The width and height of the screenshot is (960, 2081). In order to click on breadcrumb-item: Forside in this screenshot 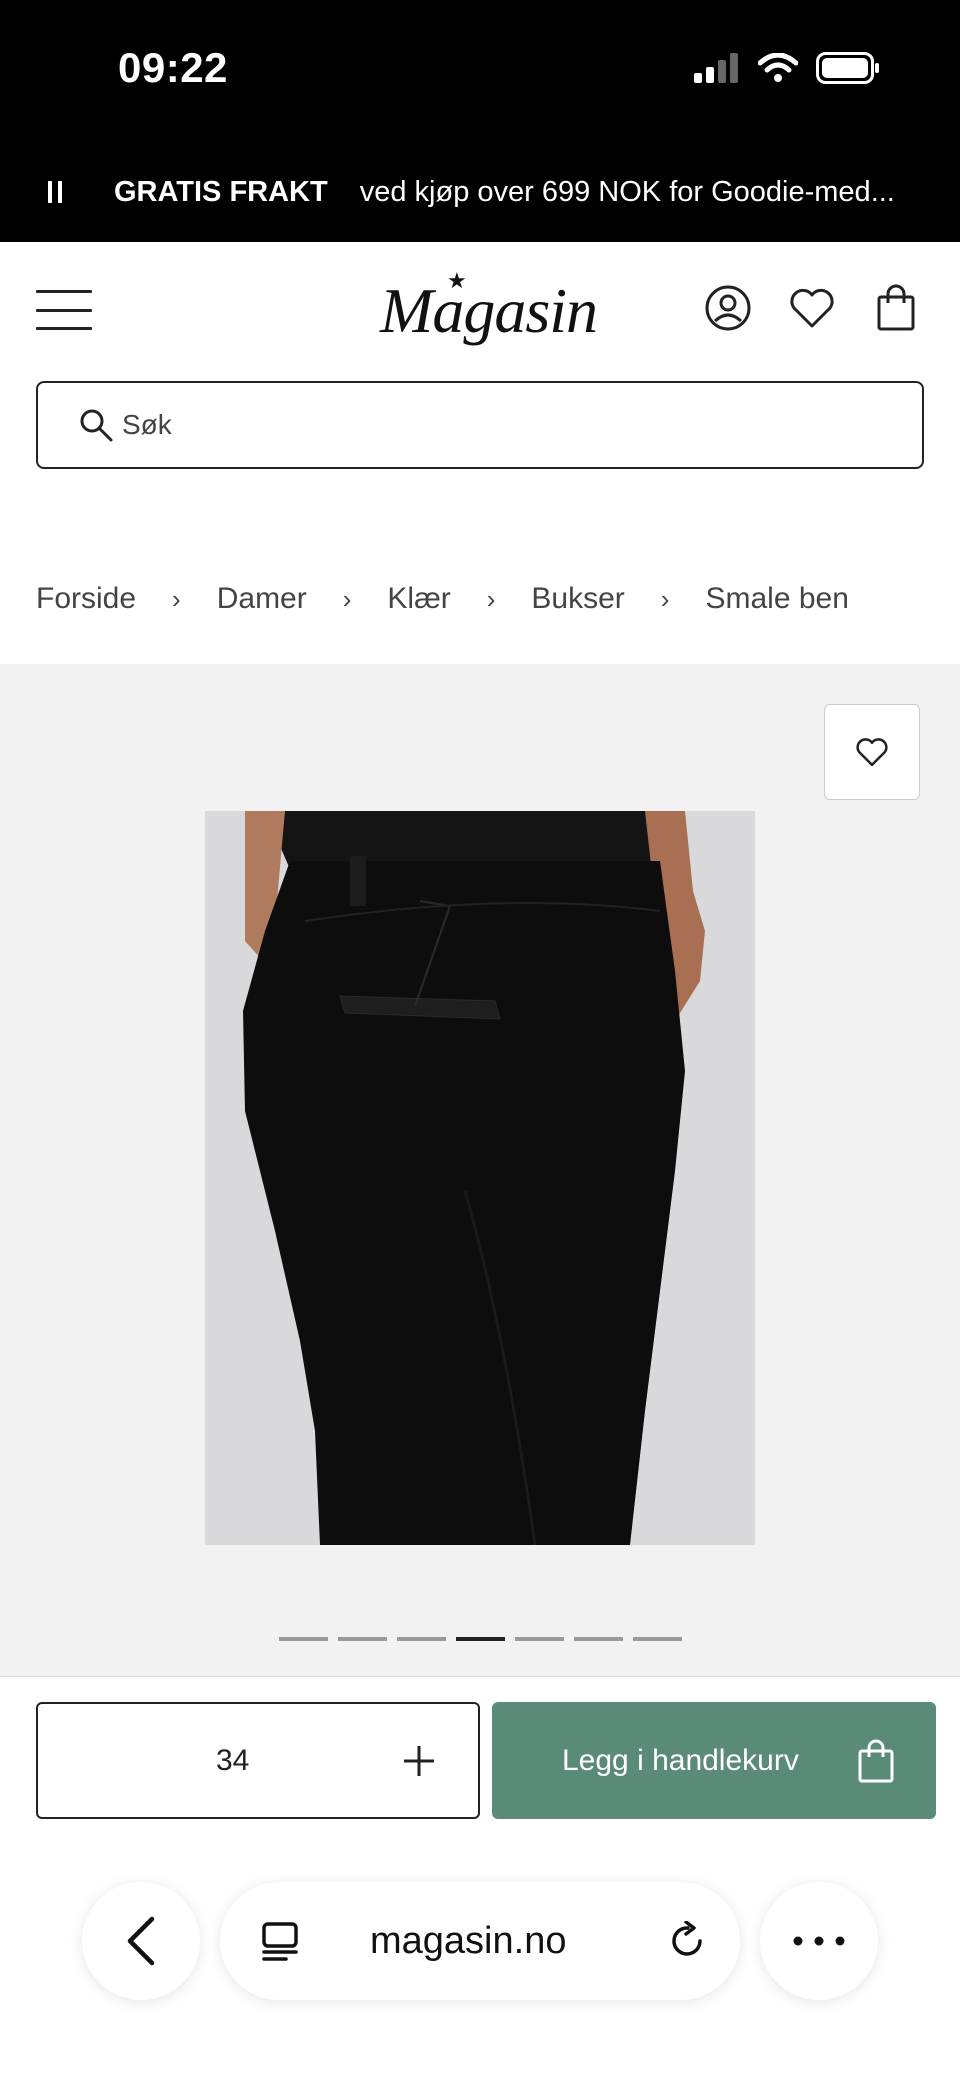, I will do `click(86, 599)`.